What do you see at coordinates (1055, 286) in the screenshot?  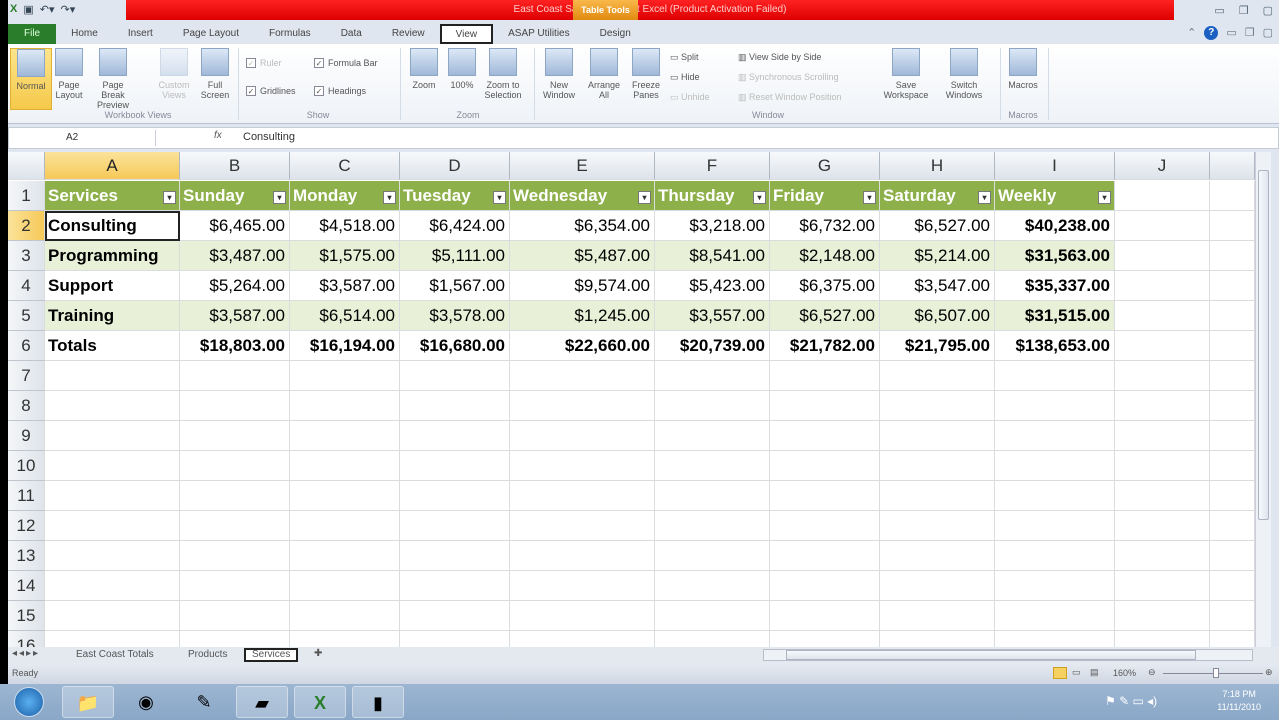 I see `table-cell: $35,337.00` at bounding box center [1055, 286].